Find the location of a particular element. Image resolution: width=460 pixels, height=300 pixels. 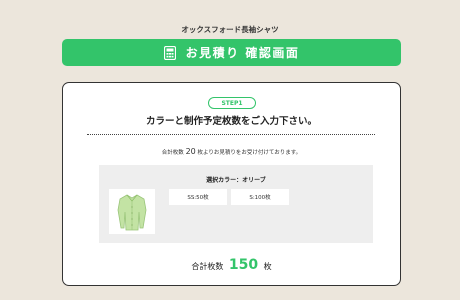

banner-title: お見積り 確認画面 is located at coordinates (242, 53).